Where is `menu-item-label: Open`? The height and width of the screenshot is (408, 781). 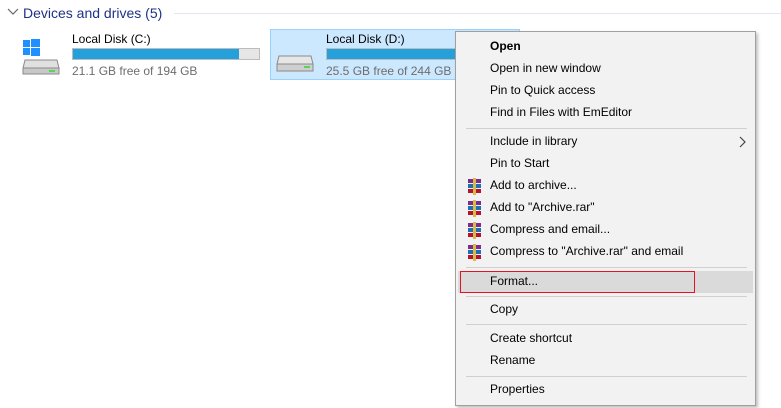
menu-item-label: Open is located at coordinates (505, 46).